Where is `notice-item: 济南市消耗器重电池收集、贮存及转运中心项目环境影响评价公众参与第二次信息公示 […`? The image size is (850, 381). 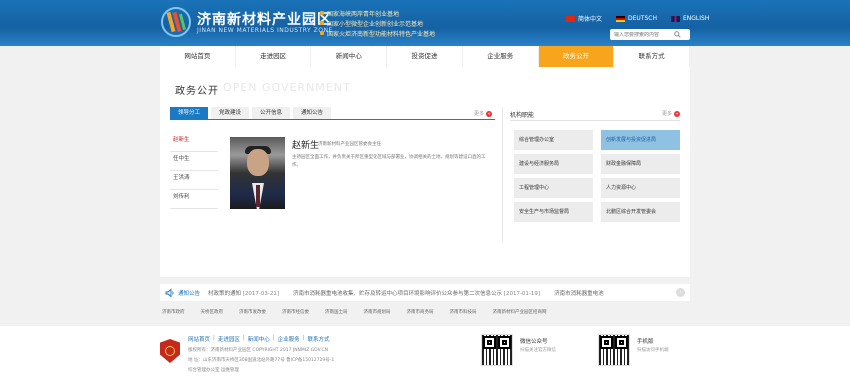 notice-item: 济南市消耗器重电池收集、贮存及转运中心项目环境影响评价公众参与第二次信息公示 [… is located at coordinates (416, 293).